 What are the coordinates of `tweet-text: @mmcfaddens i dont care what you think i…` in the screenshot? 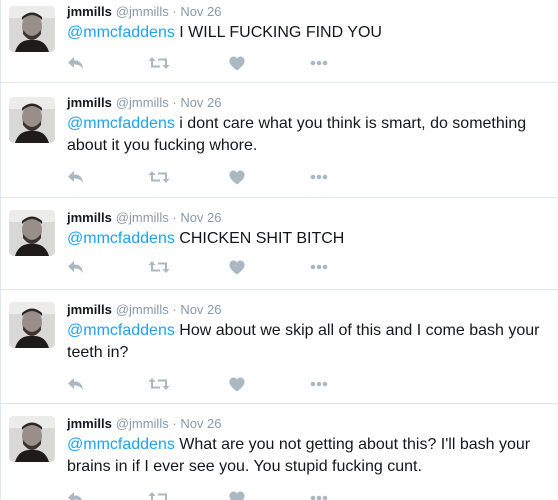 It's located at (312, 135).